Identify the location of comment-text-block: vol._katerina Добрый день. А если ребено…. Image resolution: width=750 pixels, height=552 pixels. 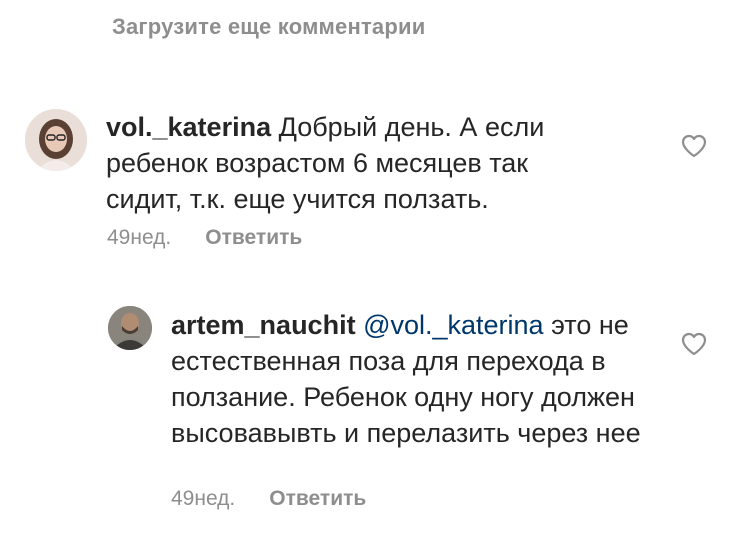
(356, 163).